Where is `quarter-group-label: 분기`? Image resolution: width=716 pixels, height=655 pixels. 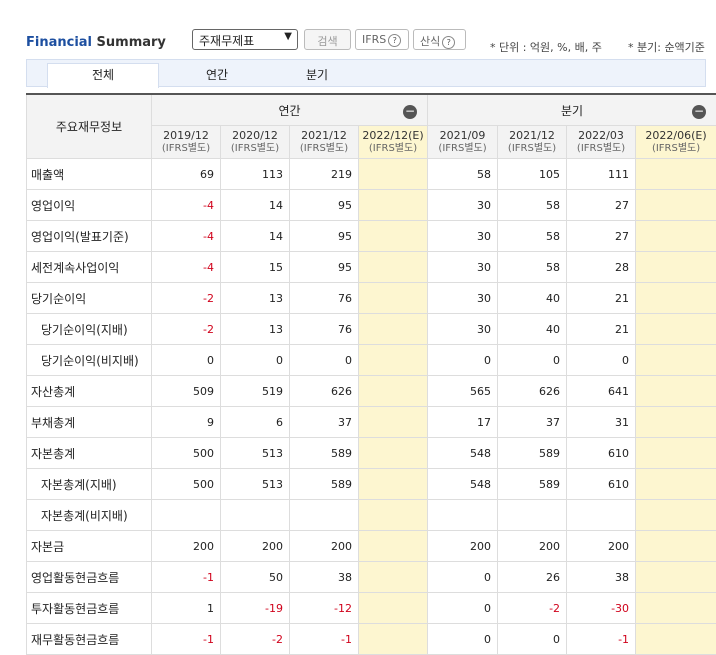 quarter-group-label: 분기 is located at coordinates (572, 111).